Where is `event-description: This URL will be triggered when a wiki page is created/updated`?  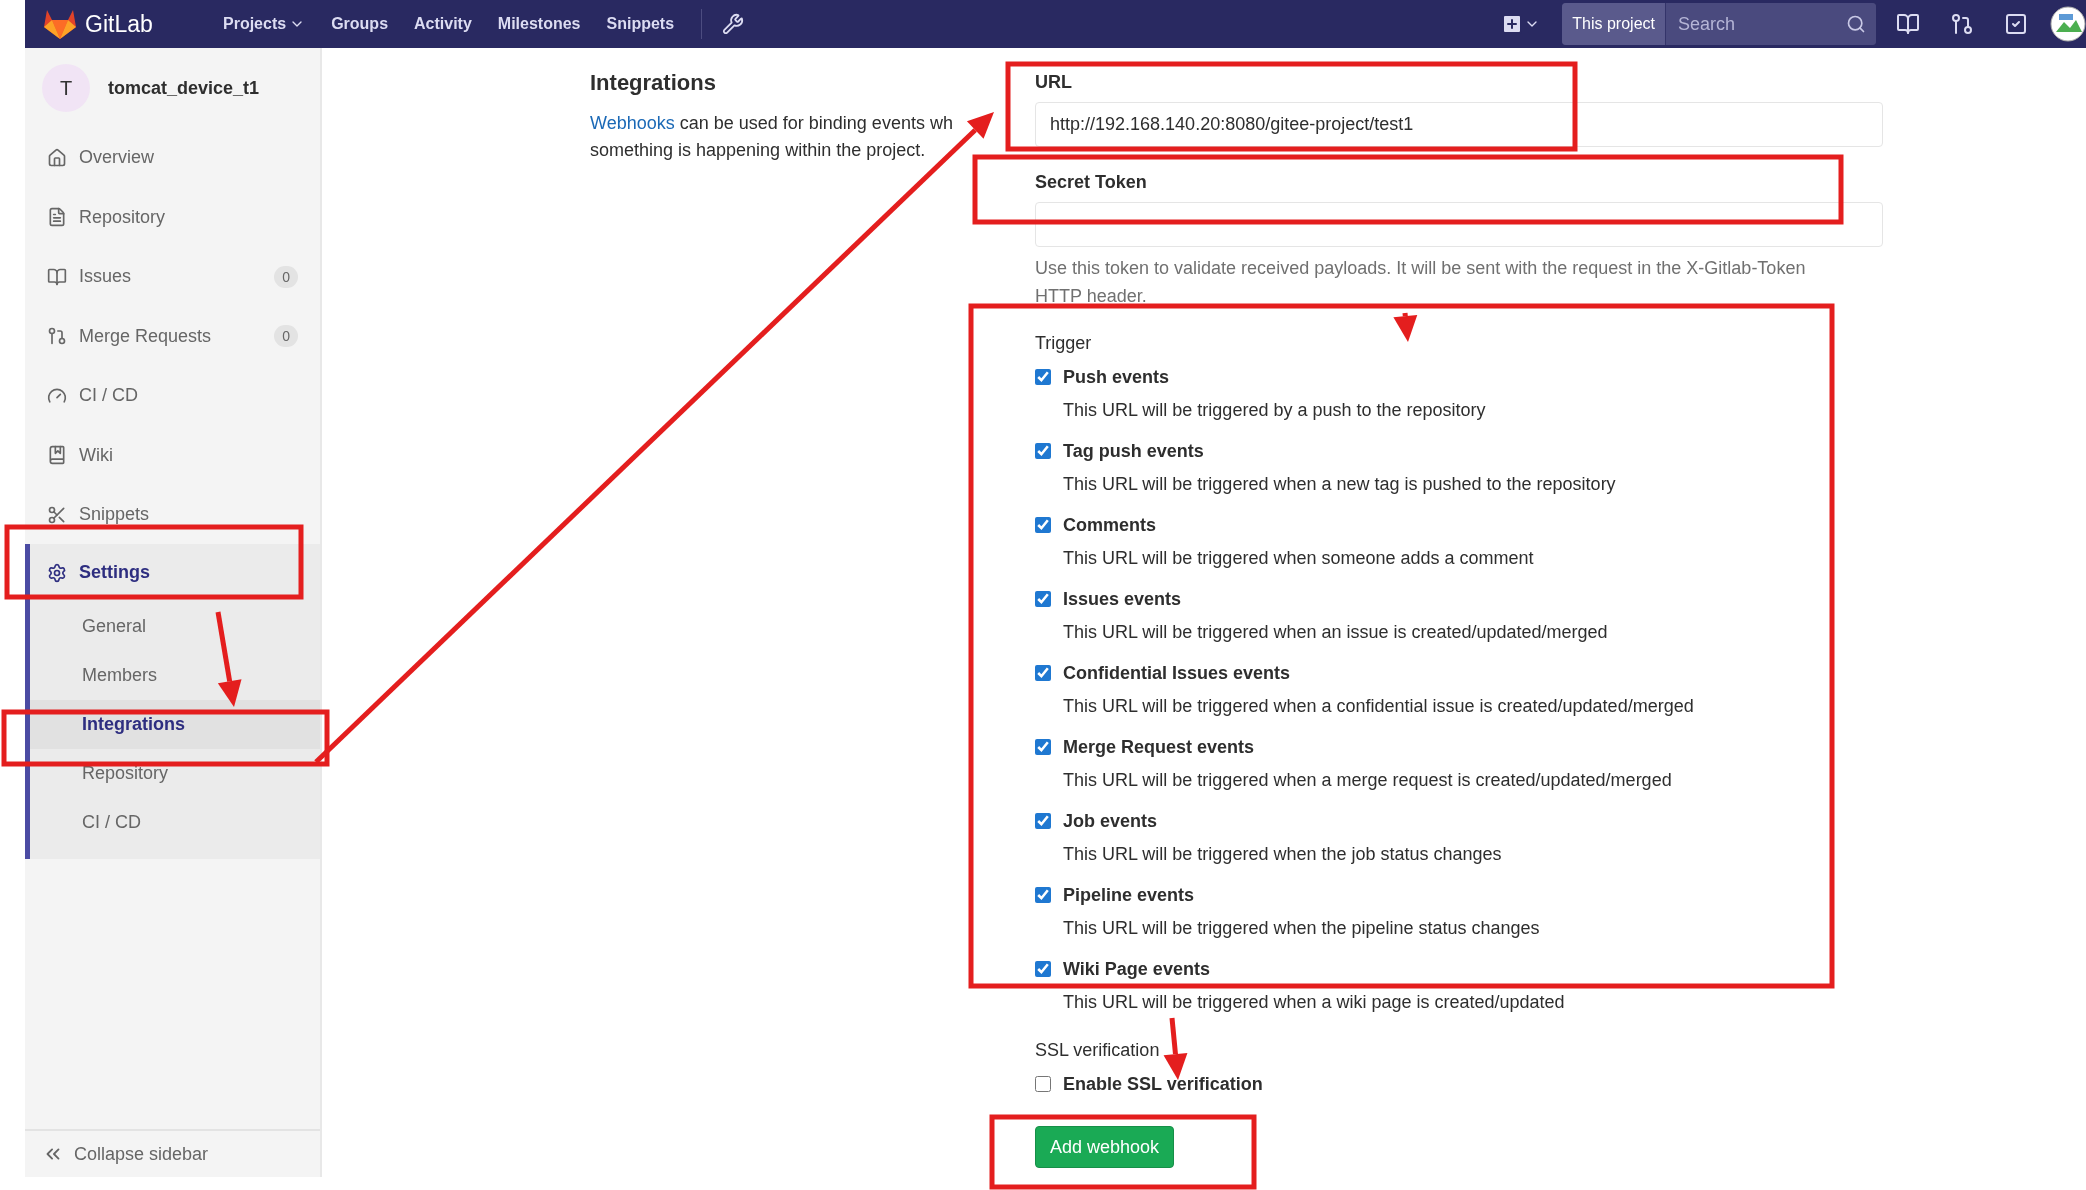
event-description: This URL will be triggered when a wiki page is created/updated is located at coordinates (1314, 1002).